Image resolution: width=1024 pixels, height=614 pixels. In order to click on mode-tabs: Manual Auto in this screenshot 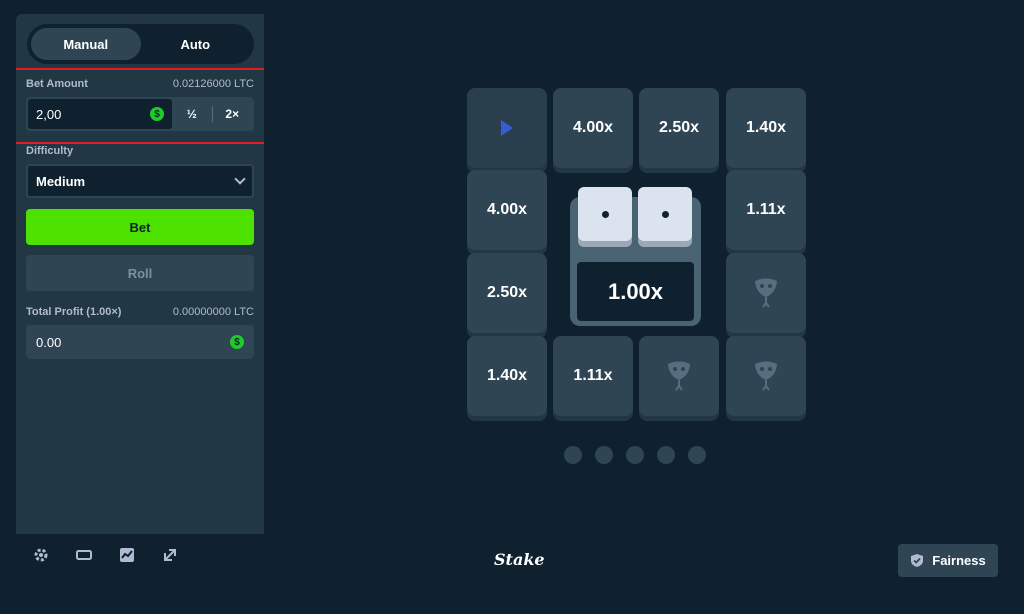, I will do `click(140, 44)`.